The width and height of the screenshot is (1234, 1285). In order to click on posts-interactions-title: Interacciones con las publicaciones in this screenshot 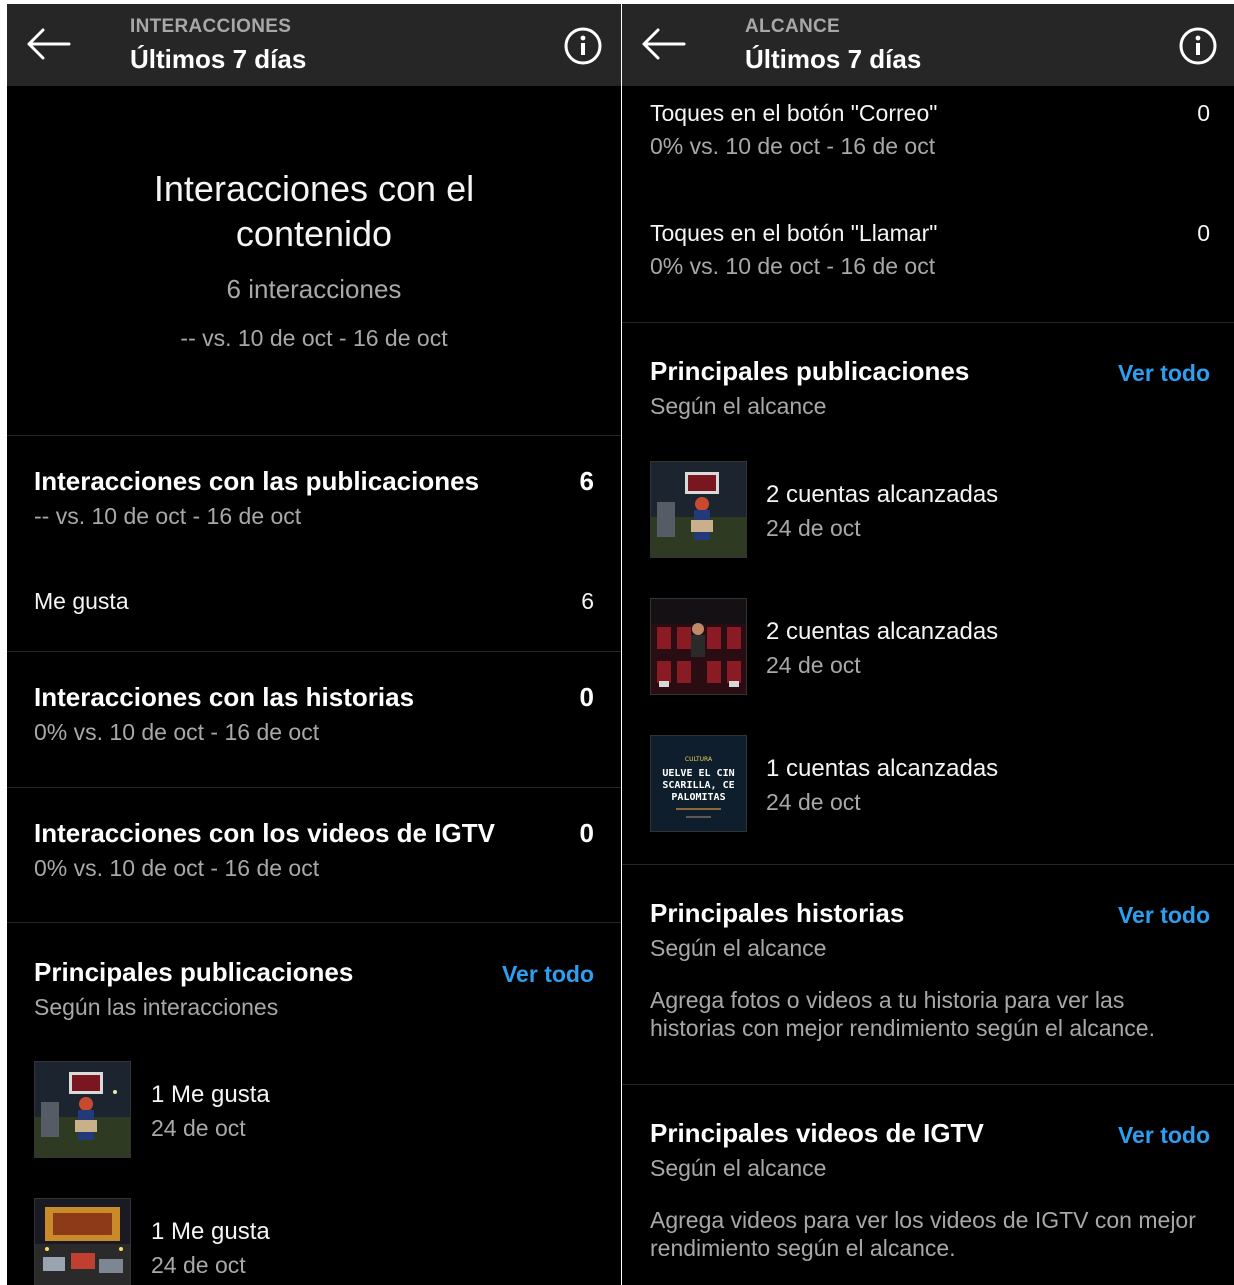, I will do `click(256, 481)`.